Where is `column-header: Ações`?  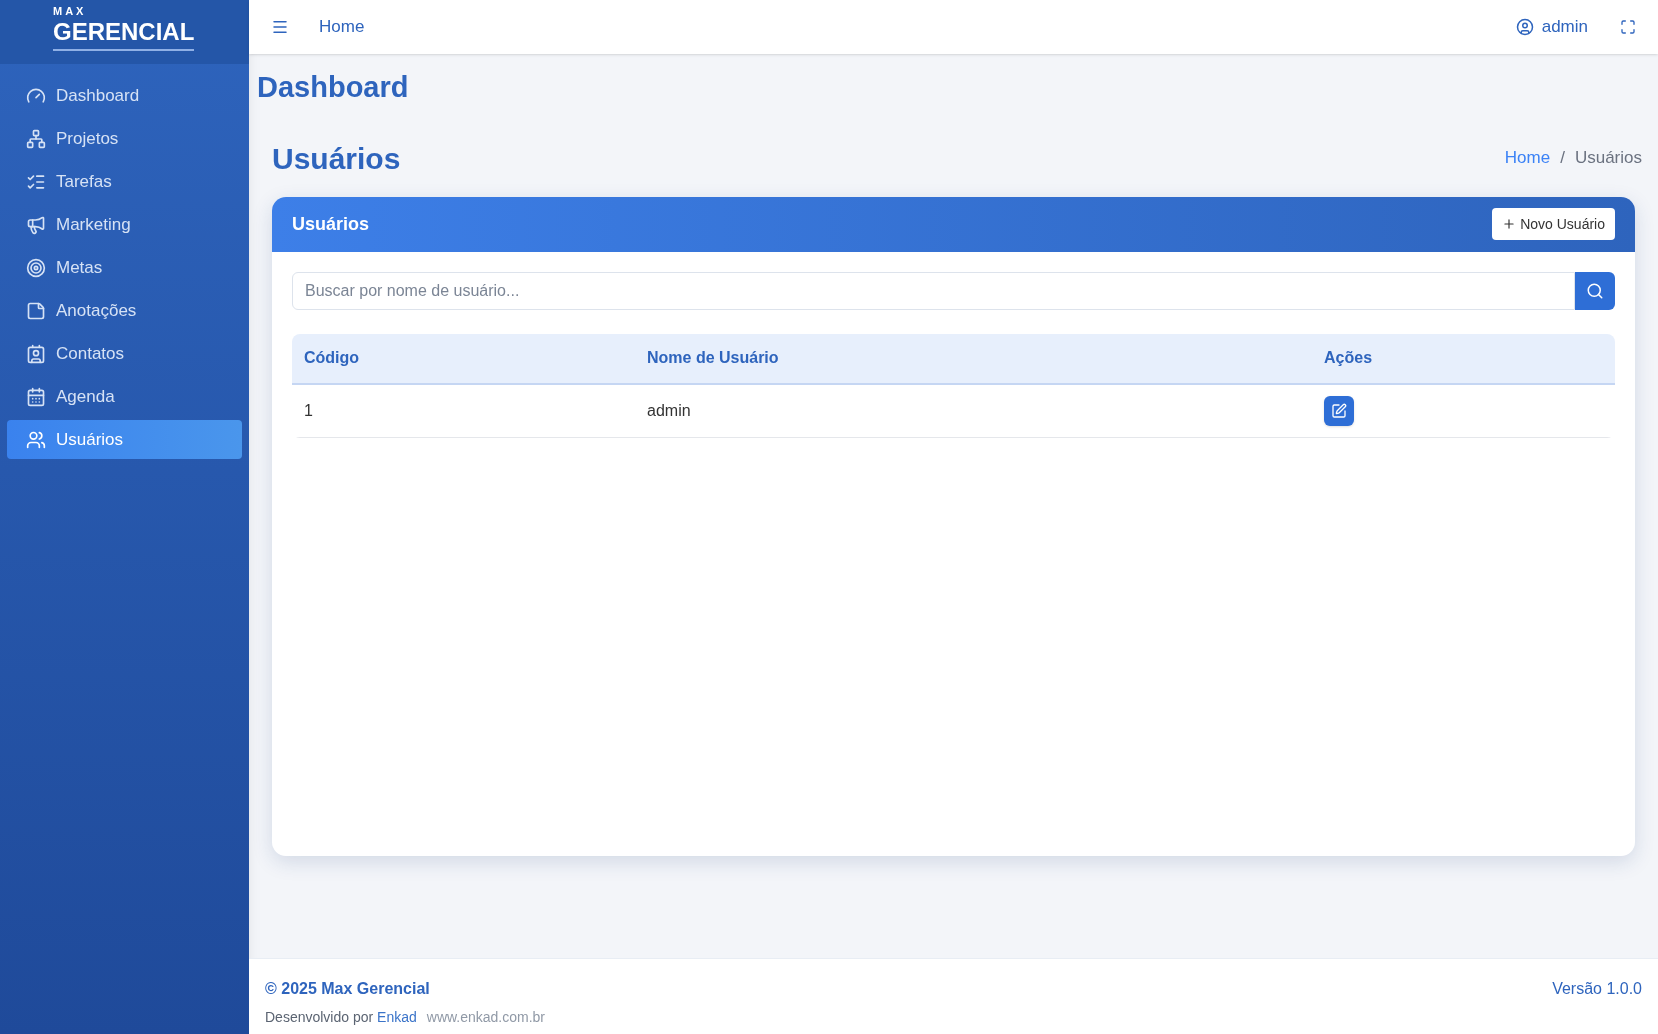
column-header: Ações is located at coordinates (1463, 358).